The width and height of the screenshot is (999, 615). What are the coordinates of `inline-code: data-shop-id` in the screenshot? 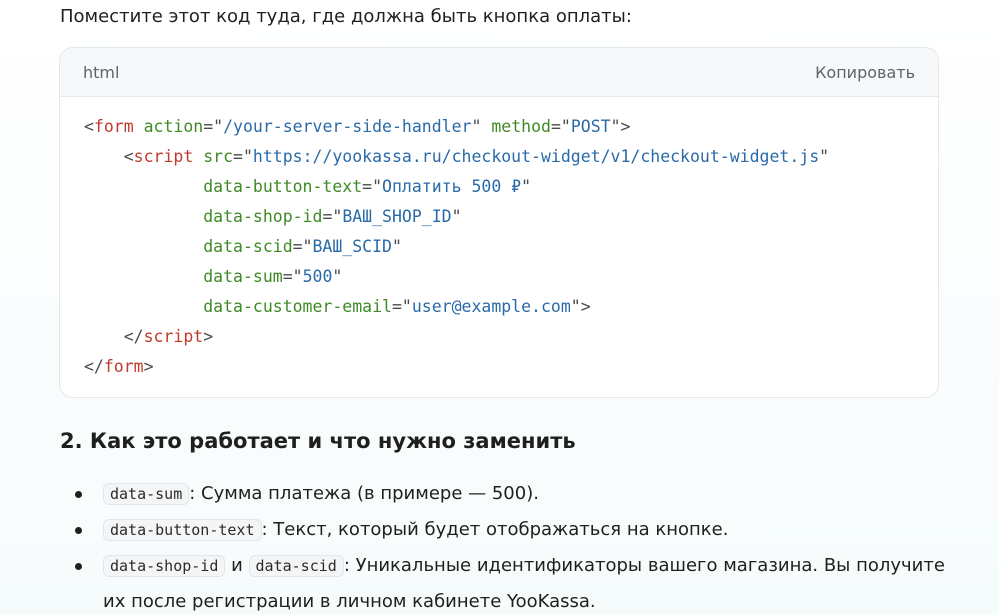 It's located at (164, 566).